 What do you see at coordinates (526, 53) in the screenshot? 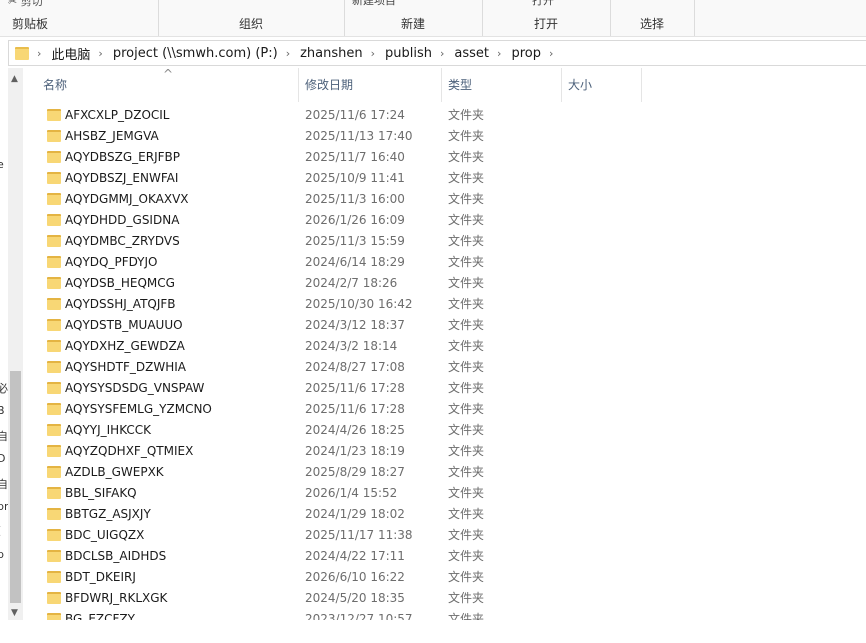
I see `breadcrumb-prop: prop` at bounding box center [526, 53].